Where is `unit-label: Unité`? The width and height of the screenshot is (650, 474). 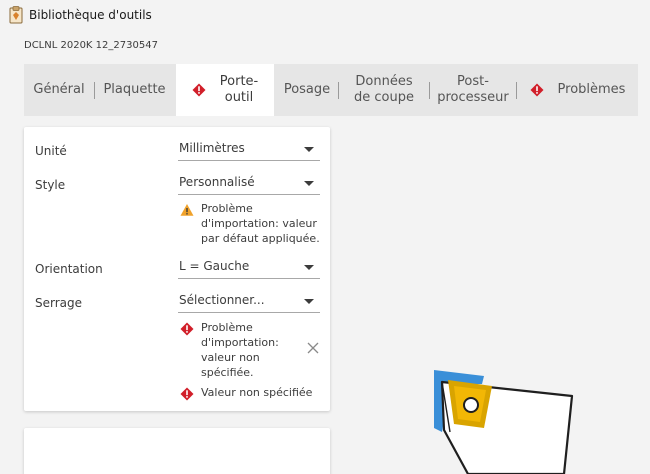 unit-label: Unité is located at coordinates (51, 151).